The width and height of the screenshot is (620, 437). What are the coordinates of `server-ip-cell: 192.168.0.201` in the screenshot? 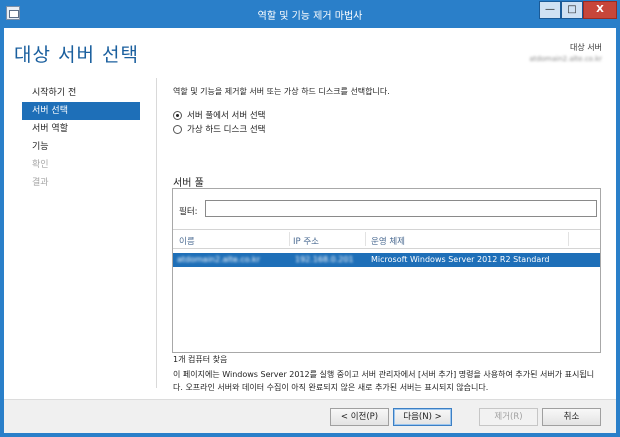 It's located at (324, 259).